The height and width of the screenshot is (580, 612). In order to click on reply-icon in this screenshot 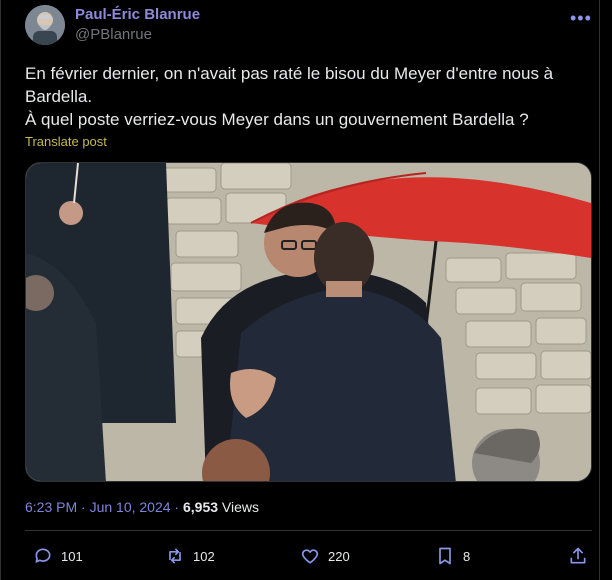, I will do `click(43, 555)`.